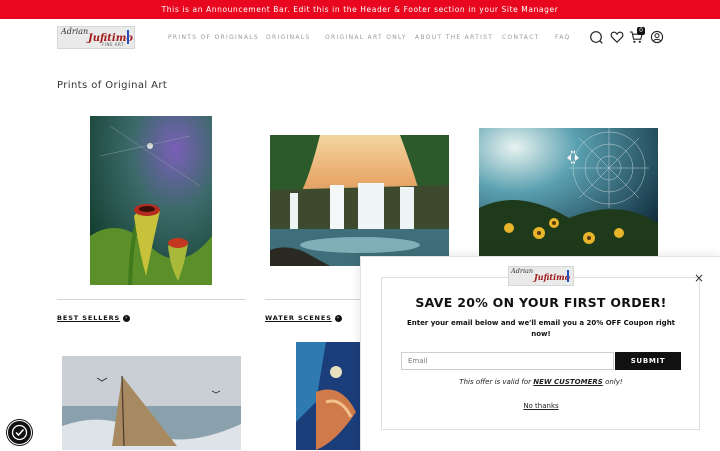  Describe the element at coordinates (213, 37) in the screenshot. I see `nav-prints-of-originals: PRINTS OF ORIGINALS` at that location.